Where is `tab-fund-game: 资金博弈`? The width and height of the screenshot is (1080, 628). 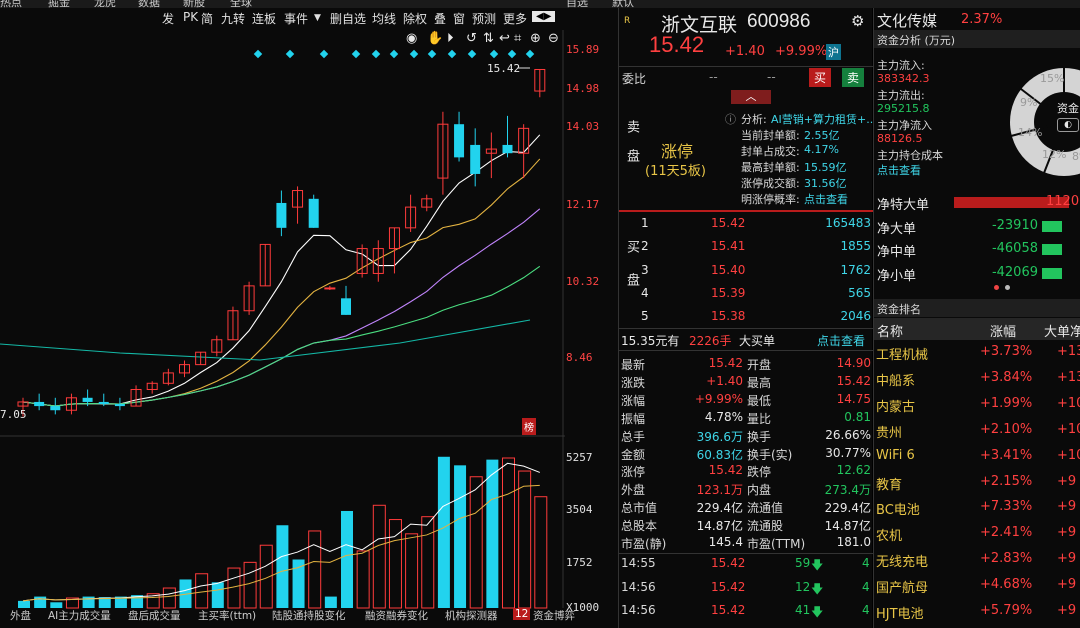 tab-fund-game: 资金博弈 is located at coordinates (554, 615).